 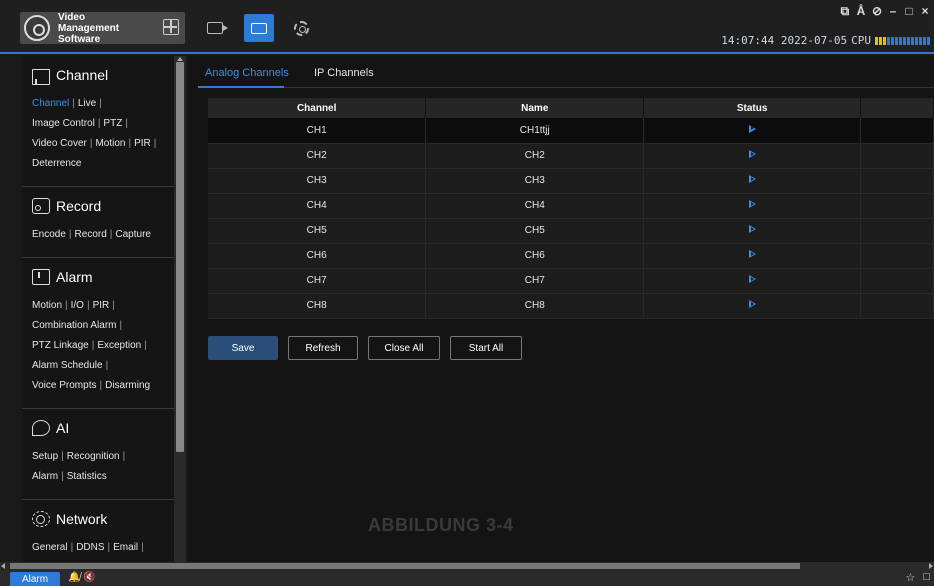 I want to click on close-all-button: Close All, so click(x=404, y=348).